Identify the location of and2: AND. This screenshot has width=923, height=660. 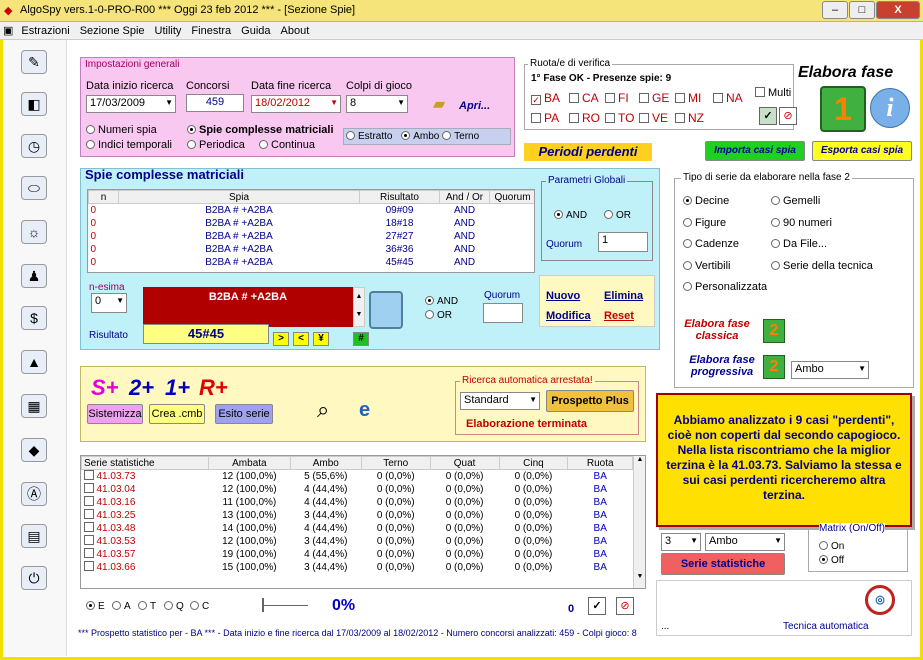
(441, 301).